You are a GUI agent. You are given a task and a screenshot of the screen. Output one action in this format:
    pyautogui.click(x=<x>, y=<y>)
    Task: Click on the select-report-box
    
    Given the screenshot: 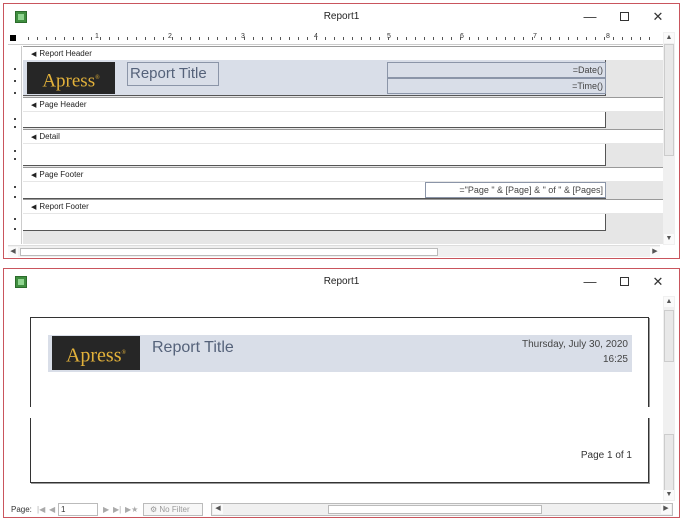 What is the action you would take?
    pyautogui.click(x=13, y=38)
    